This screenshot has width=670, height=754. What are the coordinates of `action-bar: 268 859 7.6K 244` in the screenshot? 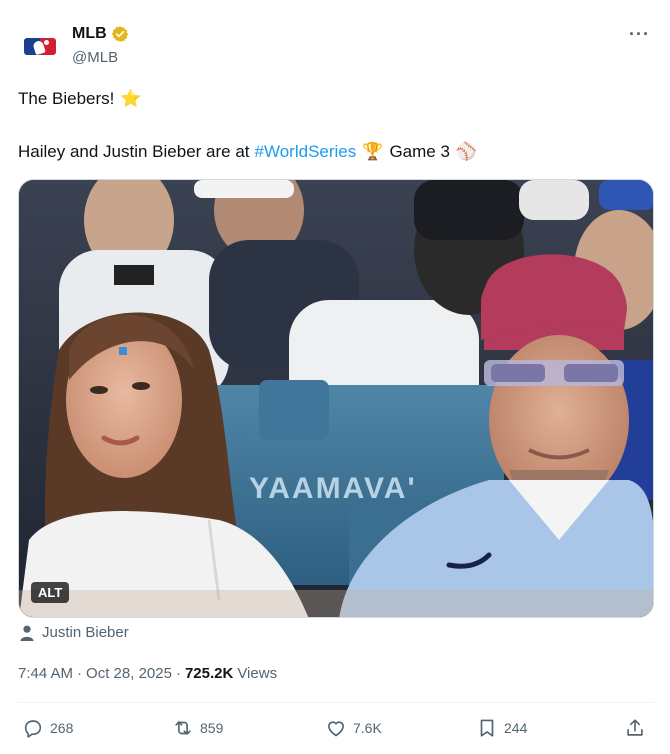 It's located at (336, 732).